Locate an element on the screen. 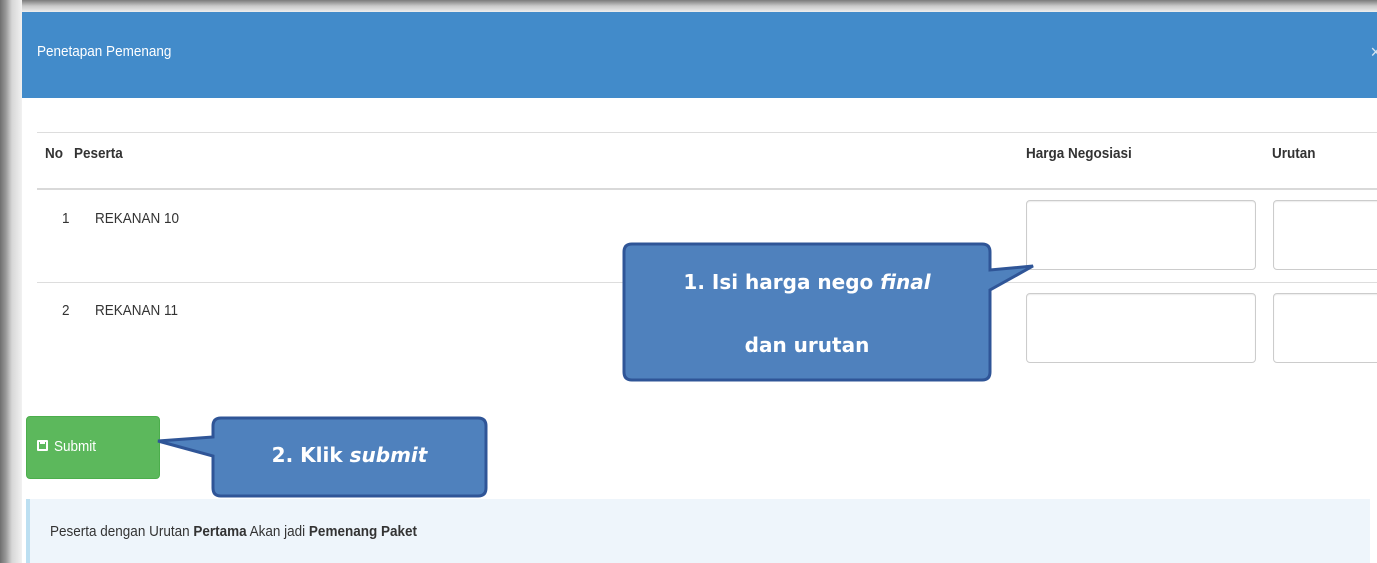 Image resolution: width=1377 pixels, height=563 pixels. info-bold-winner: Pemenang Paket is located at coordinates (362, 531).